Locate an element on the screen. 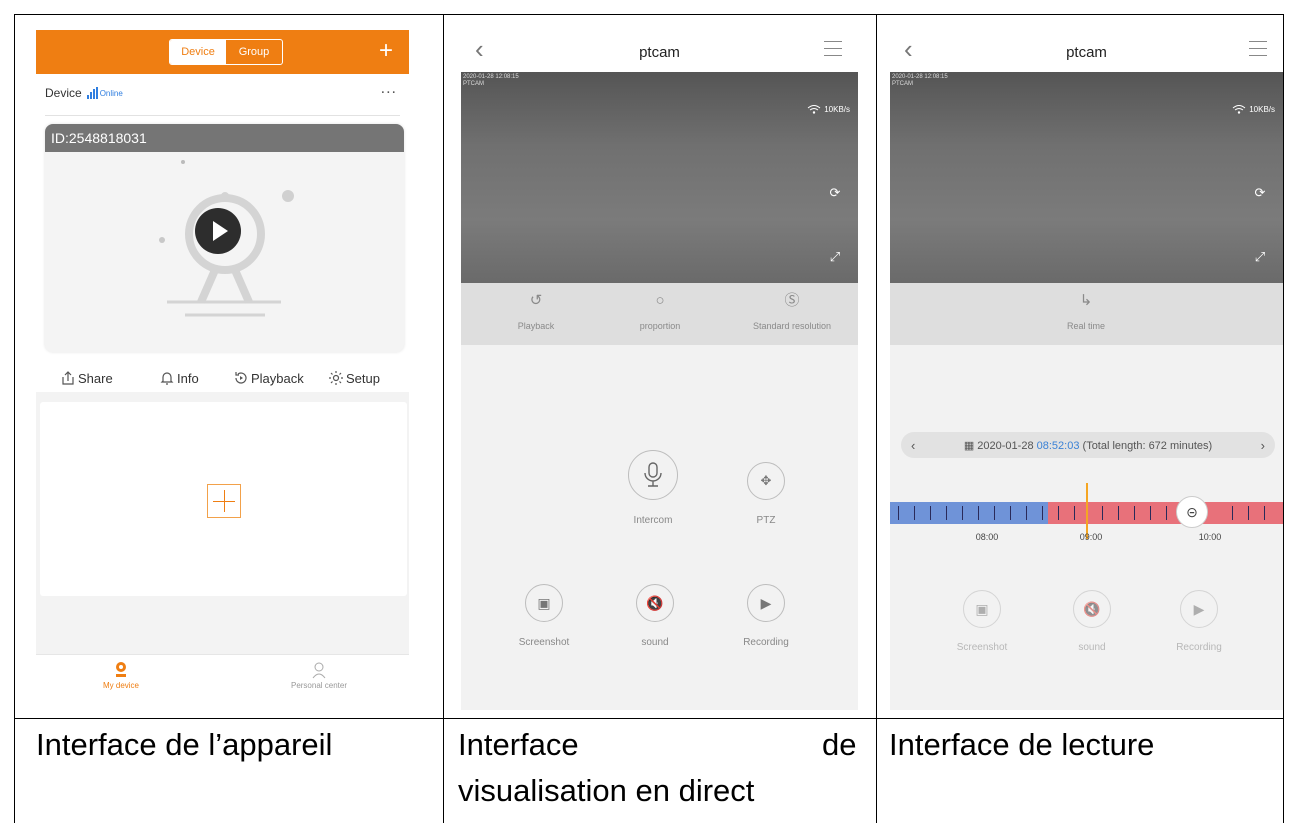 This screenshot has width=1296, height=823. date-value: 2020-01-28 is located at coordinates (1005, 445).